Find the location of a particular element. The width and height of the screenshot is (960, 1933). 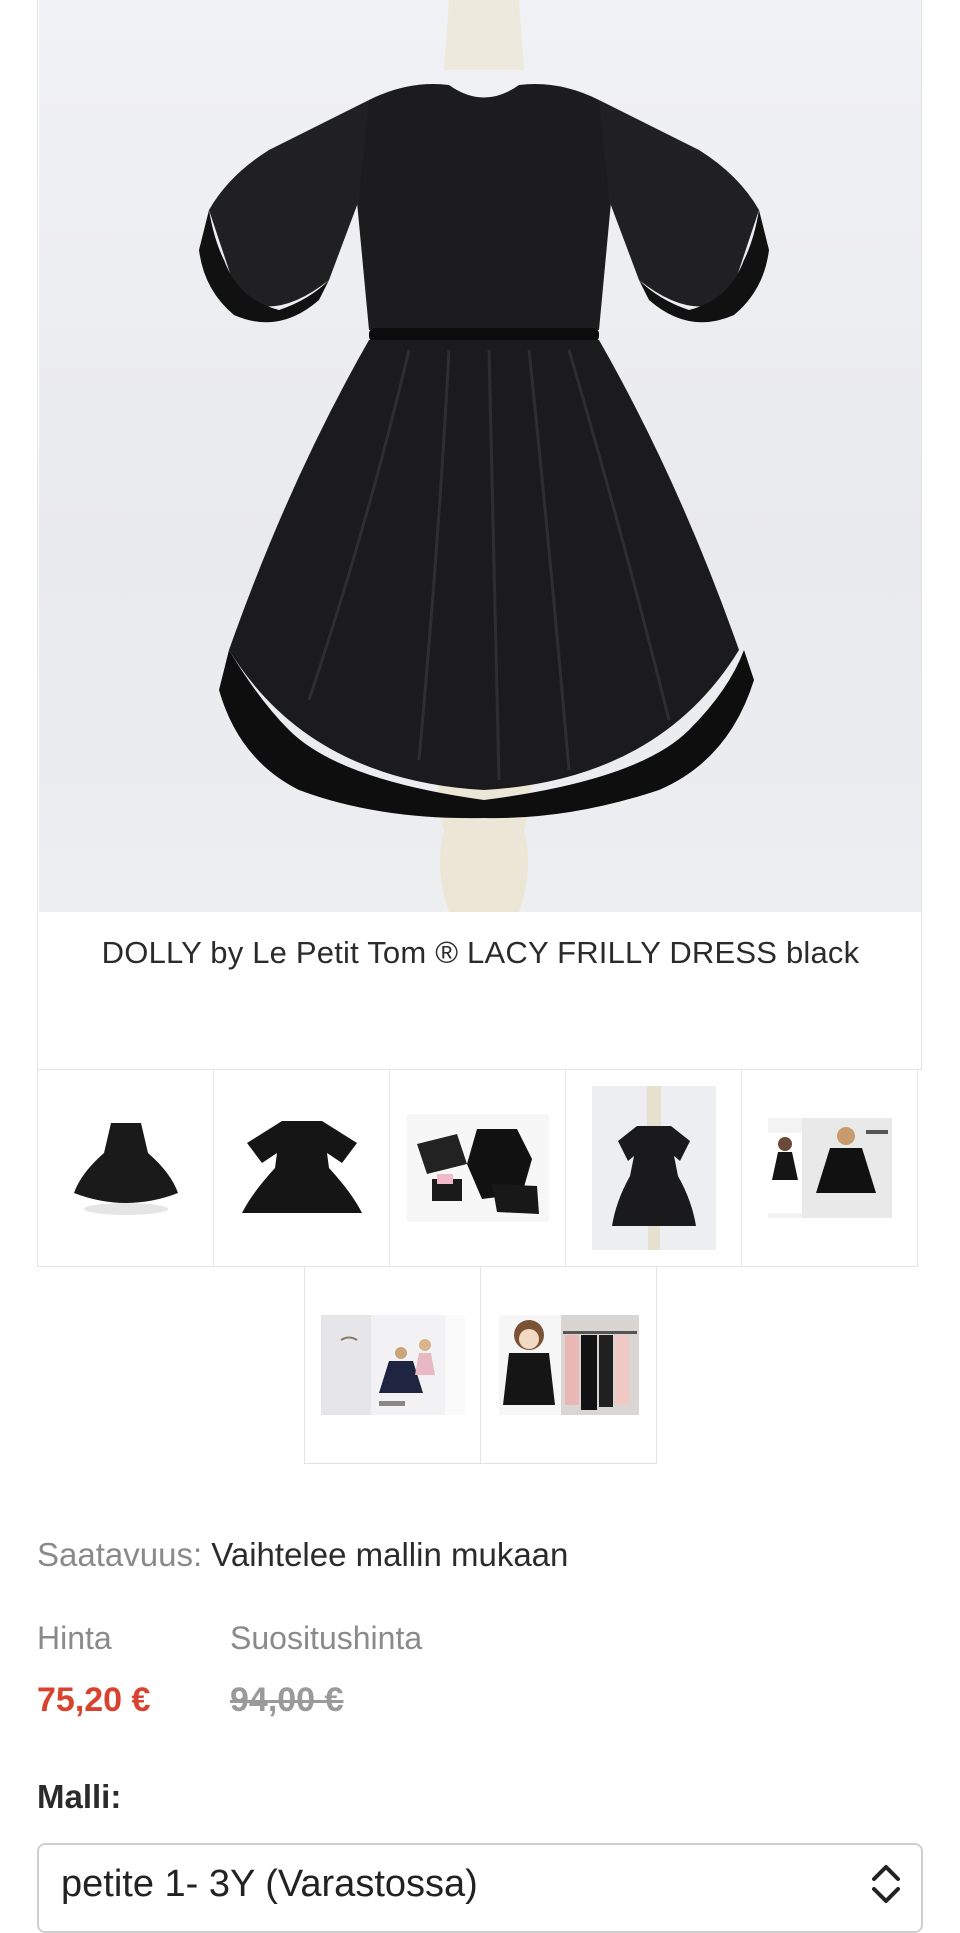

recommended-price-value: 94,00 € is located at coordinates (287, 1700).